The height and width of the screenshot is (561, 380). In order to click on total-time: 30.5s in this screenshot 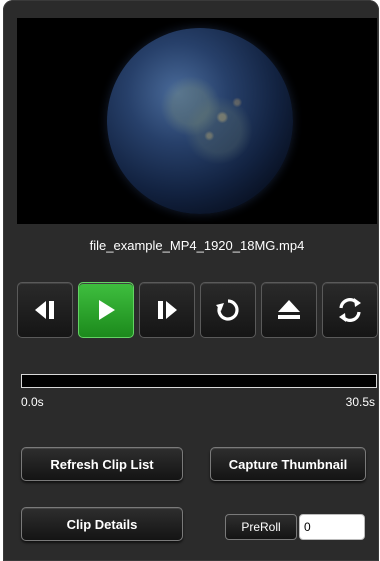, I will do `click(360, 402)`.